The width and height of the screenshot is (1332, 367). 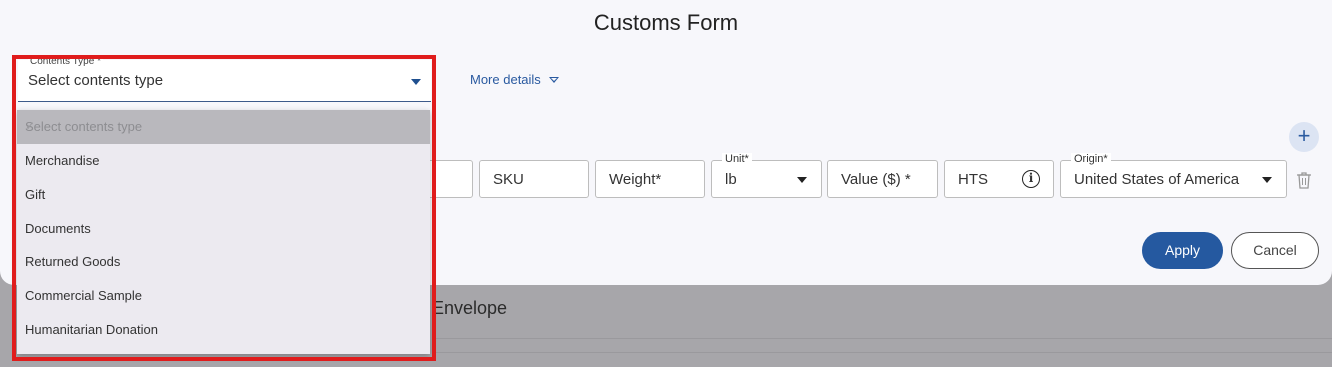 I want to click on dropdown-option-select-contents-type: Select contents type ✓, so click(x=223, y=127).